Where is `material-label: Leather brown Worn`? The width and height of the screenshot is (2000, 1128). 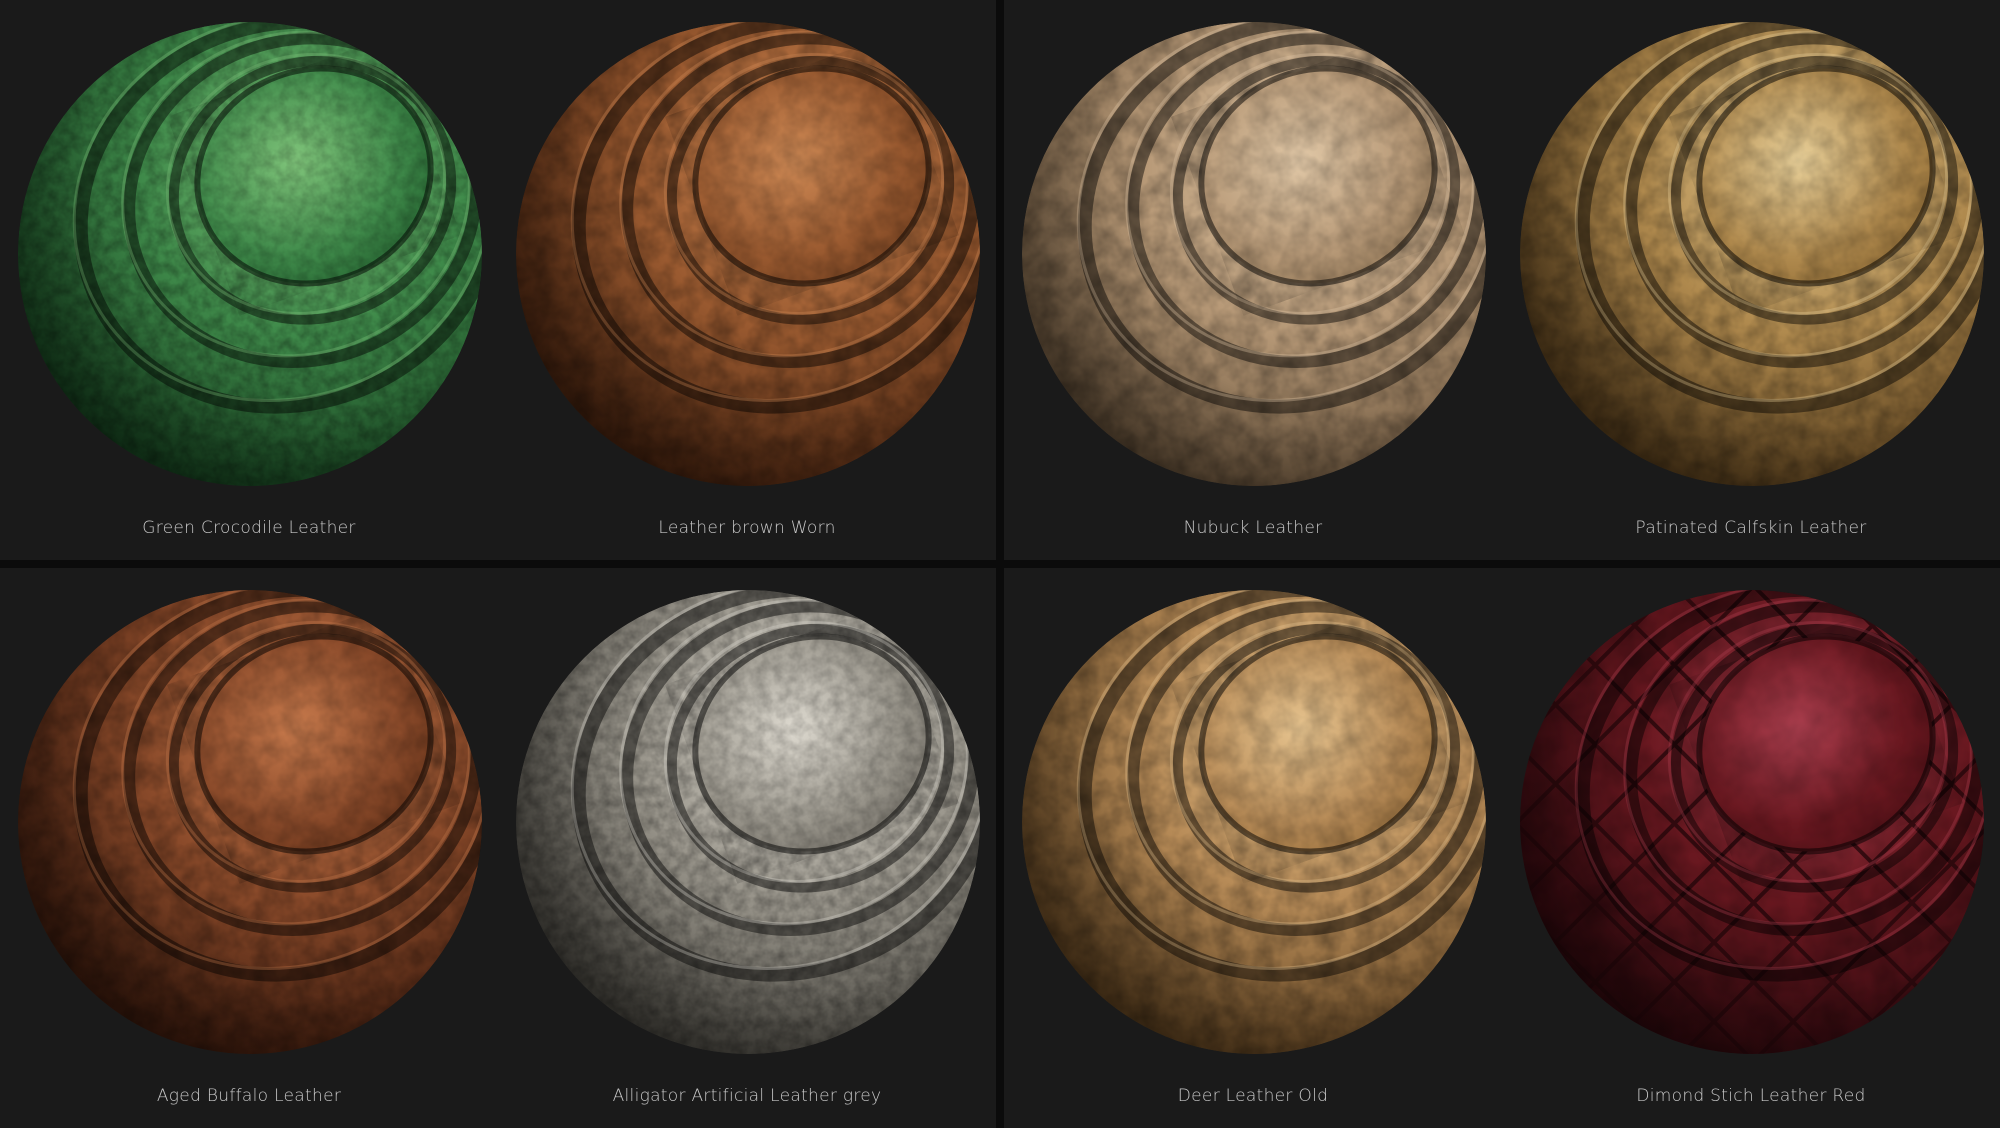
material-label: Leather brown Worn is located at coordinates (747, 528).